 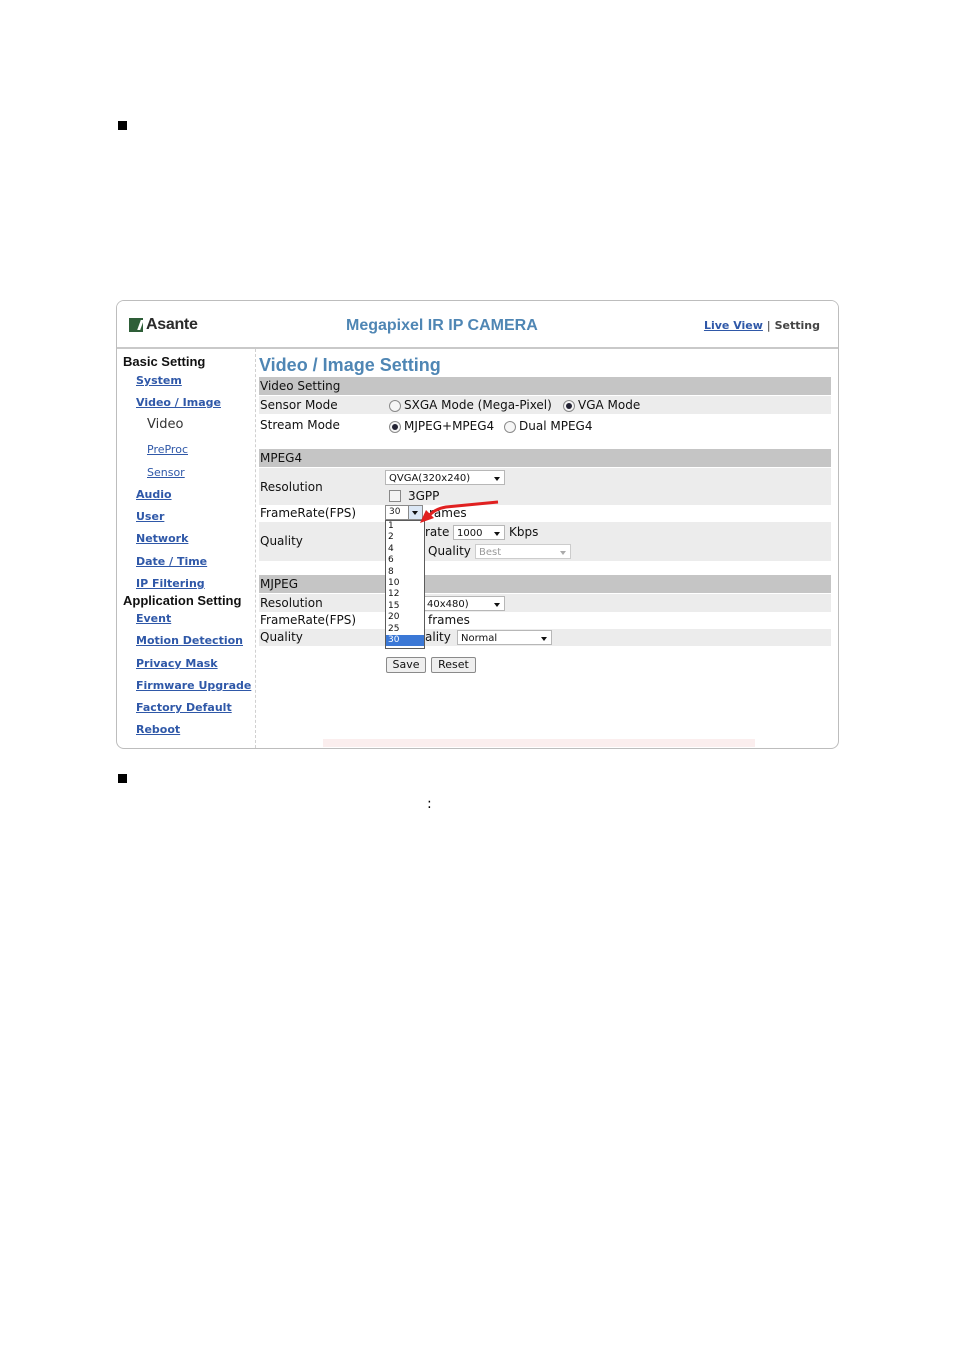 What do you see at coordinates (170, 583) in the screenshot?
I see `sidebar-item-ip-filtering: IP Filtering` at bounding box center [170, 583].